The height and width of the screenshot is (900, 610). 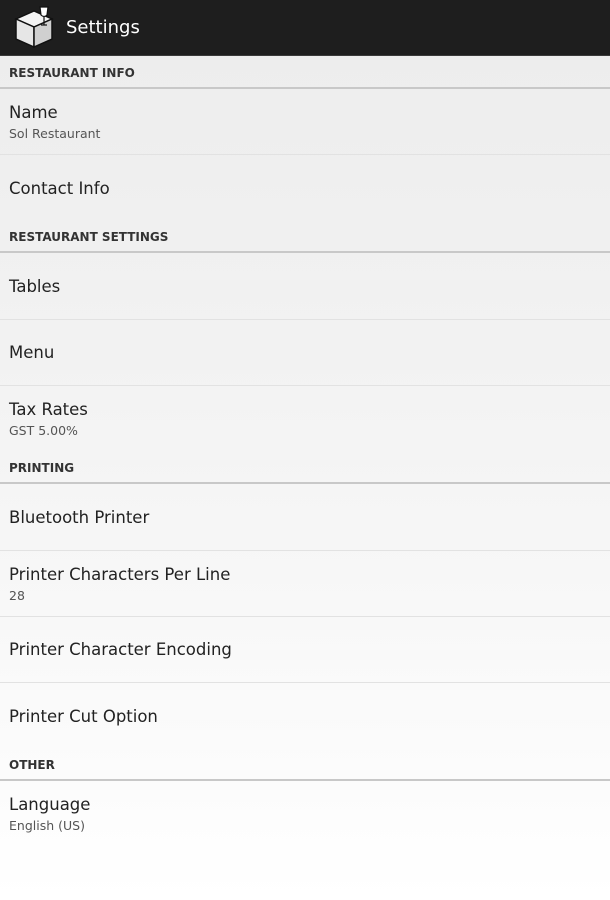 What do you see at coordinates (35, 28) in the screenshot?
I see `restaurant-box-icon` at bounding box center [35, 28].